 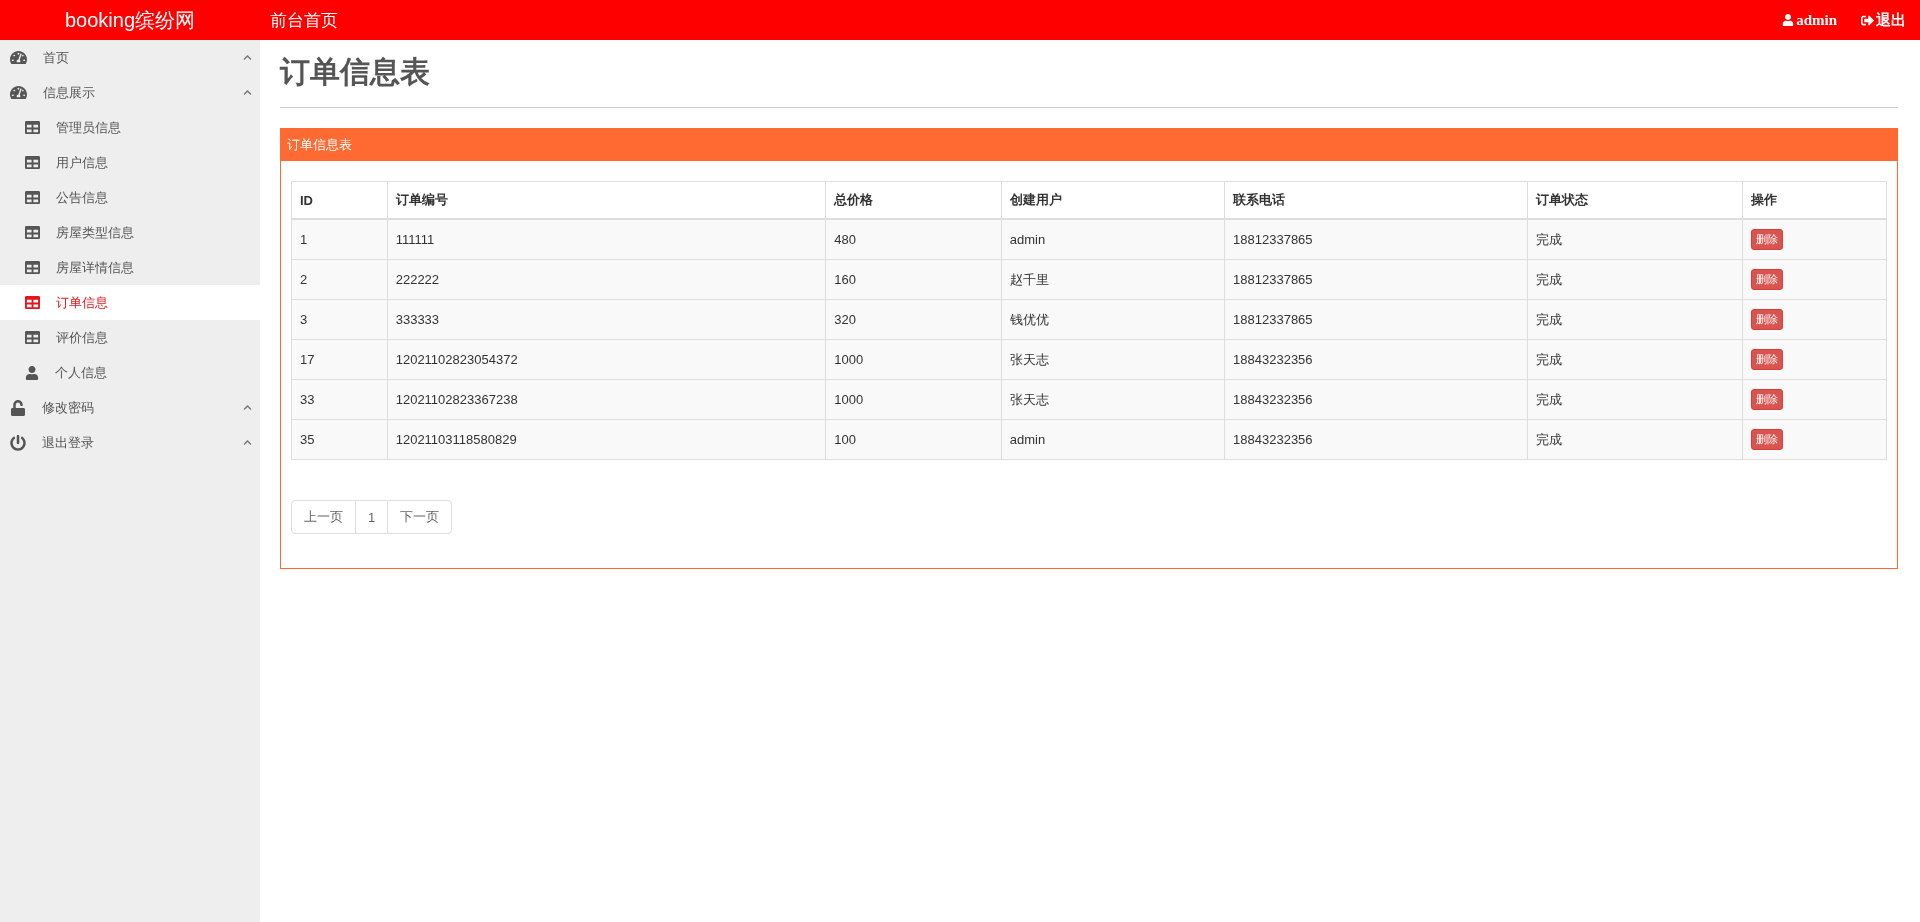 What do you see at coordinates (1635, 200) in the screenshot?
I see `column-header: 订单状态` at bounding box center [1635, 200].